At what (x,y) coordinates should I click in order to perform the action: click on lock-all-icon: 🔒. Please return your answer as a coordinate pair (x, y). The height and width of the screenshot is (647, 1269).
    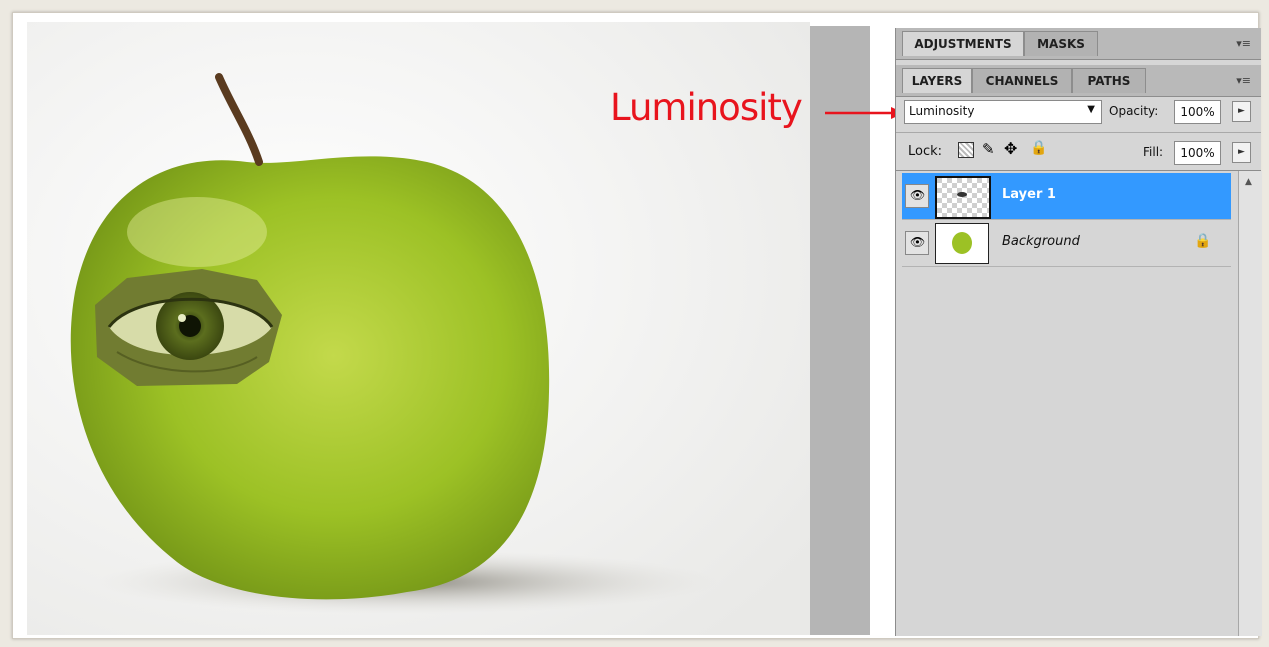
    Looking at the image, I should click on (1038, 148).